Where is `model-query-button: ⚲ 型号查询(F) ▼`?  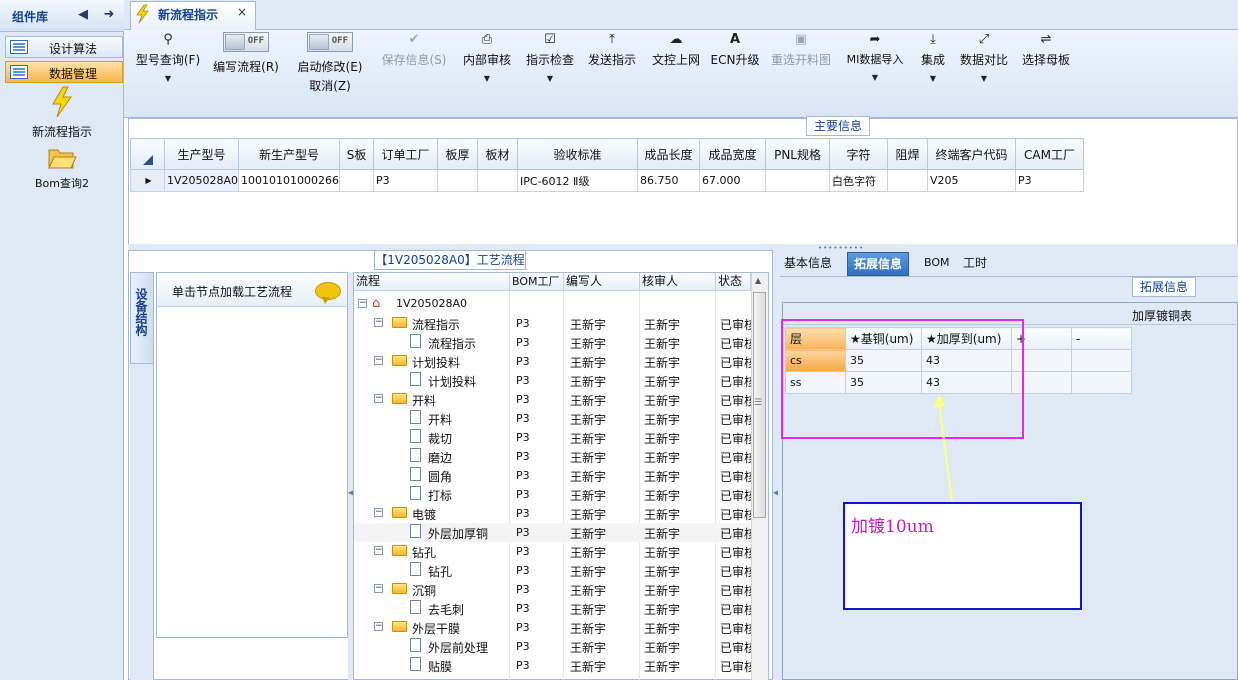 model-query-button: ⚲ 型号查询(F) ▼ is located at coordinates (168, 68).